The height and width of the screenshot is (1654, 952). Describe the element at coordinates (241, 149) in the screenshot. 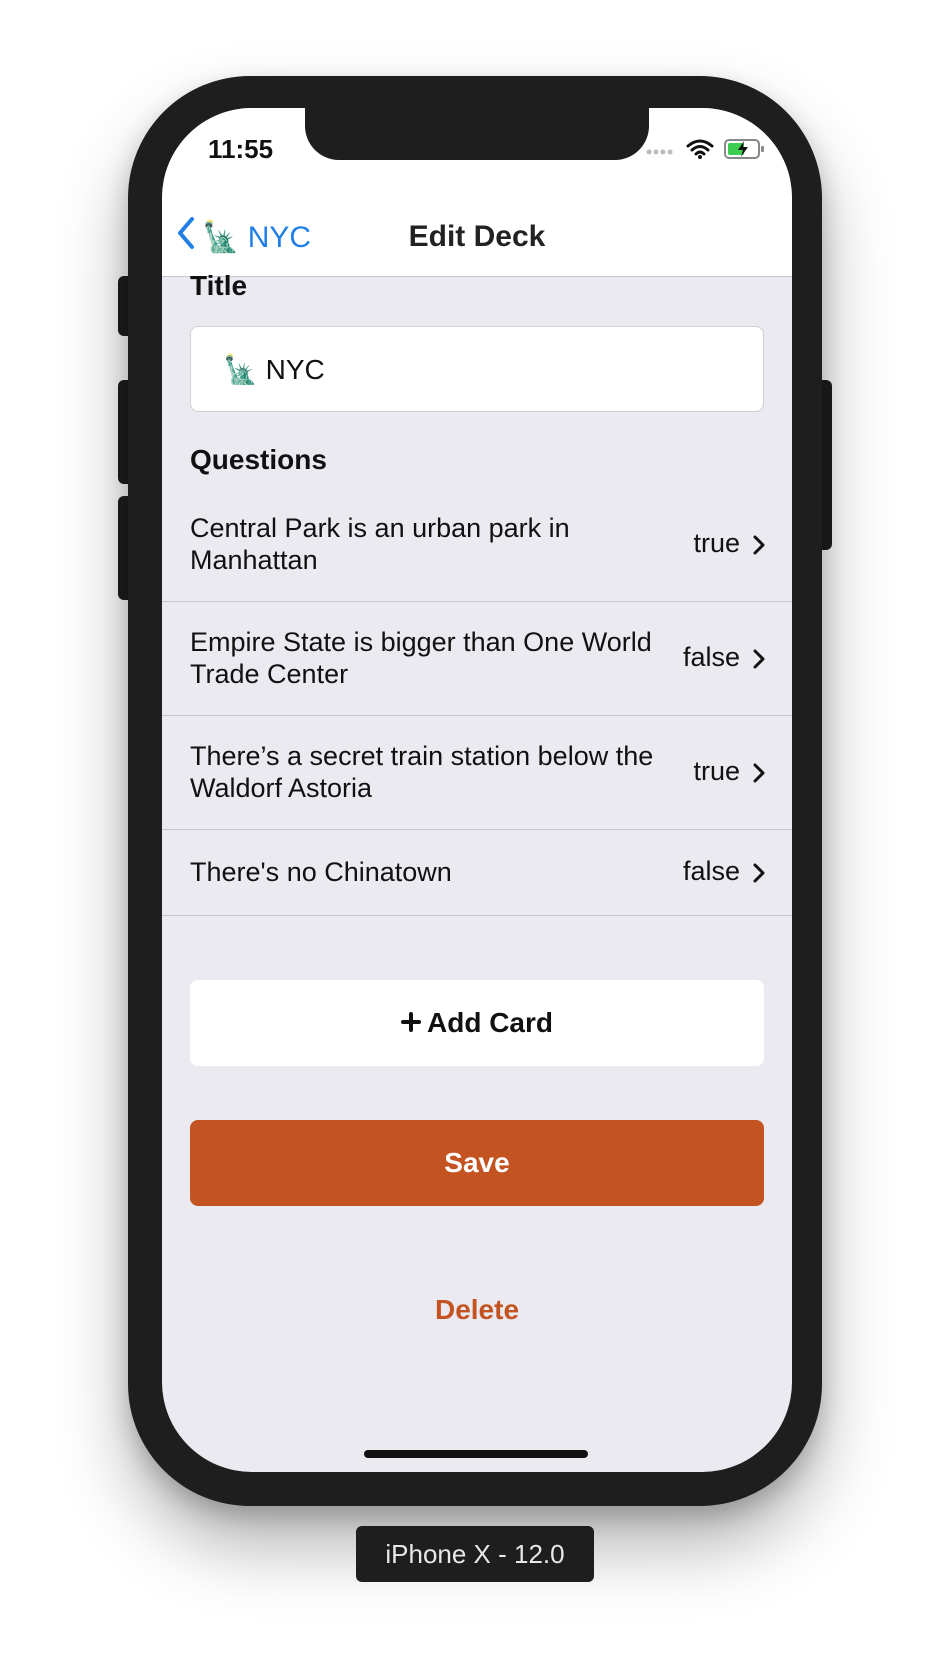

I see `status-time: 11:55` at that location.